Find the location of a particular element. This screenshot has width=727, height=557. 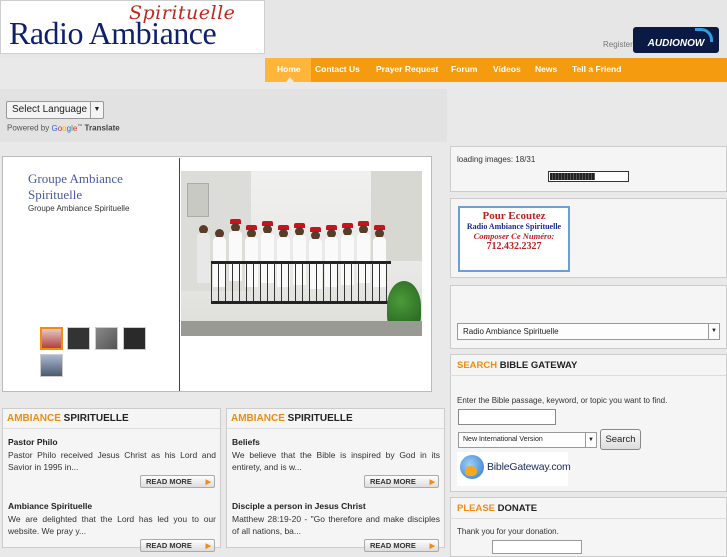

article-title: Beliefs is located at coordinates (246, 442).